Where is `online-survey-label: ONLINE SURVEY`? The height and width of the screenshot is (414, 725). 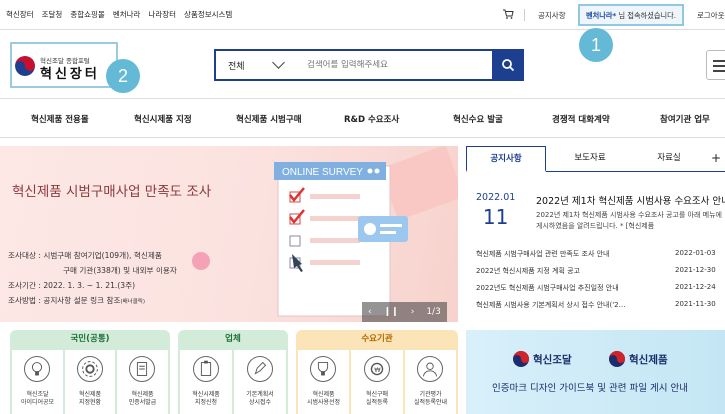 online-survey-label: ONLINE SURVEY is located at coordinates (322, 172).